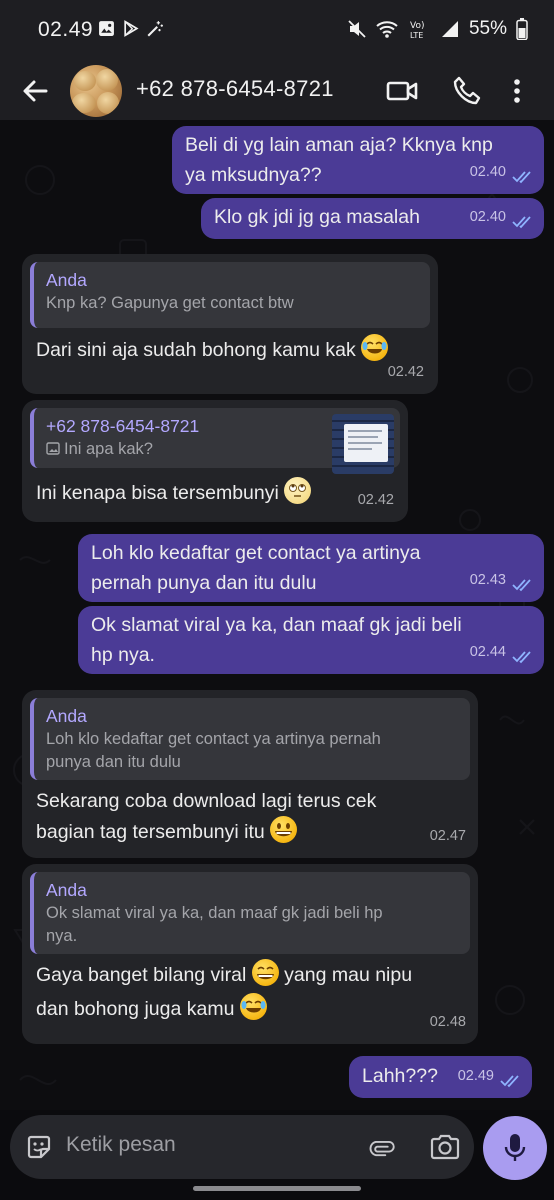  I want to click on svg-text: Vo), so click(417, 26).